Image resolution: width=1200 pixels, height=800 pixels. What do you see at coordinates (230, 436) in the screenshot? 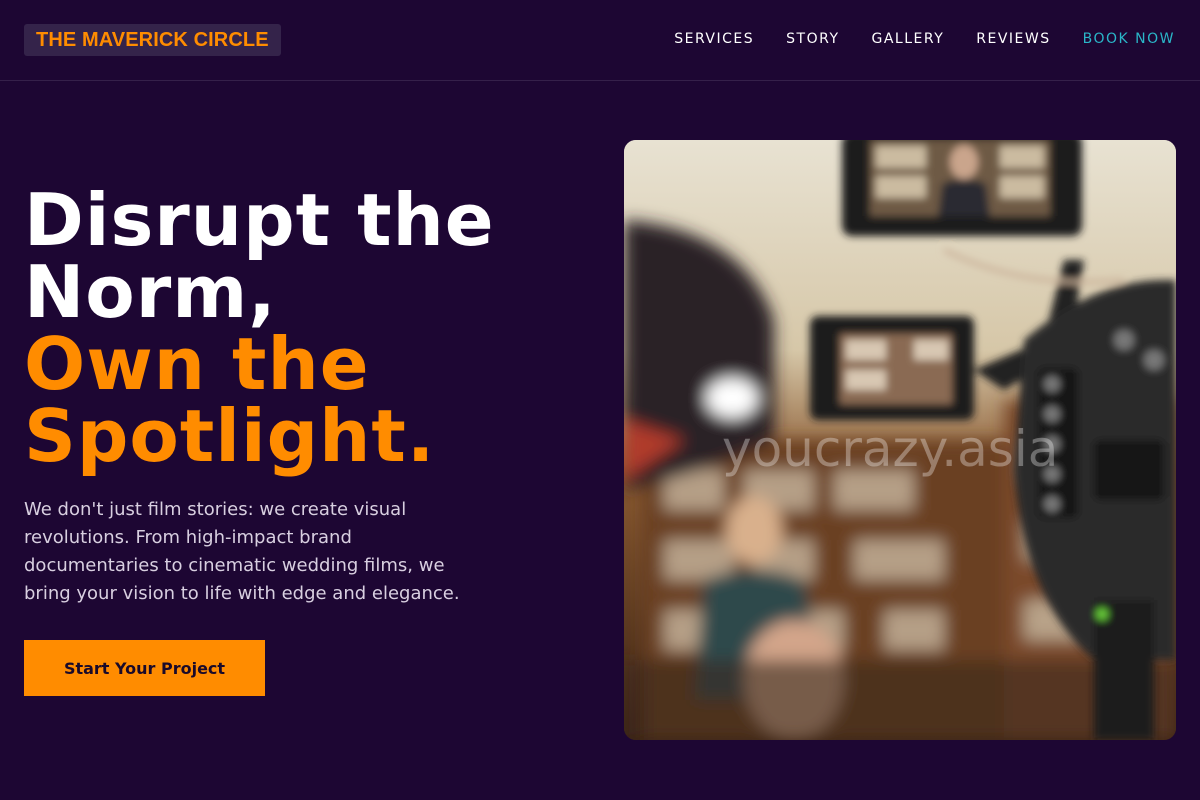
I see `headline-accent-line-2: Spotlight.` at bounding box center [230, 436].